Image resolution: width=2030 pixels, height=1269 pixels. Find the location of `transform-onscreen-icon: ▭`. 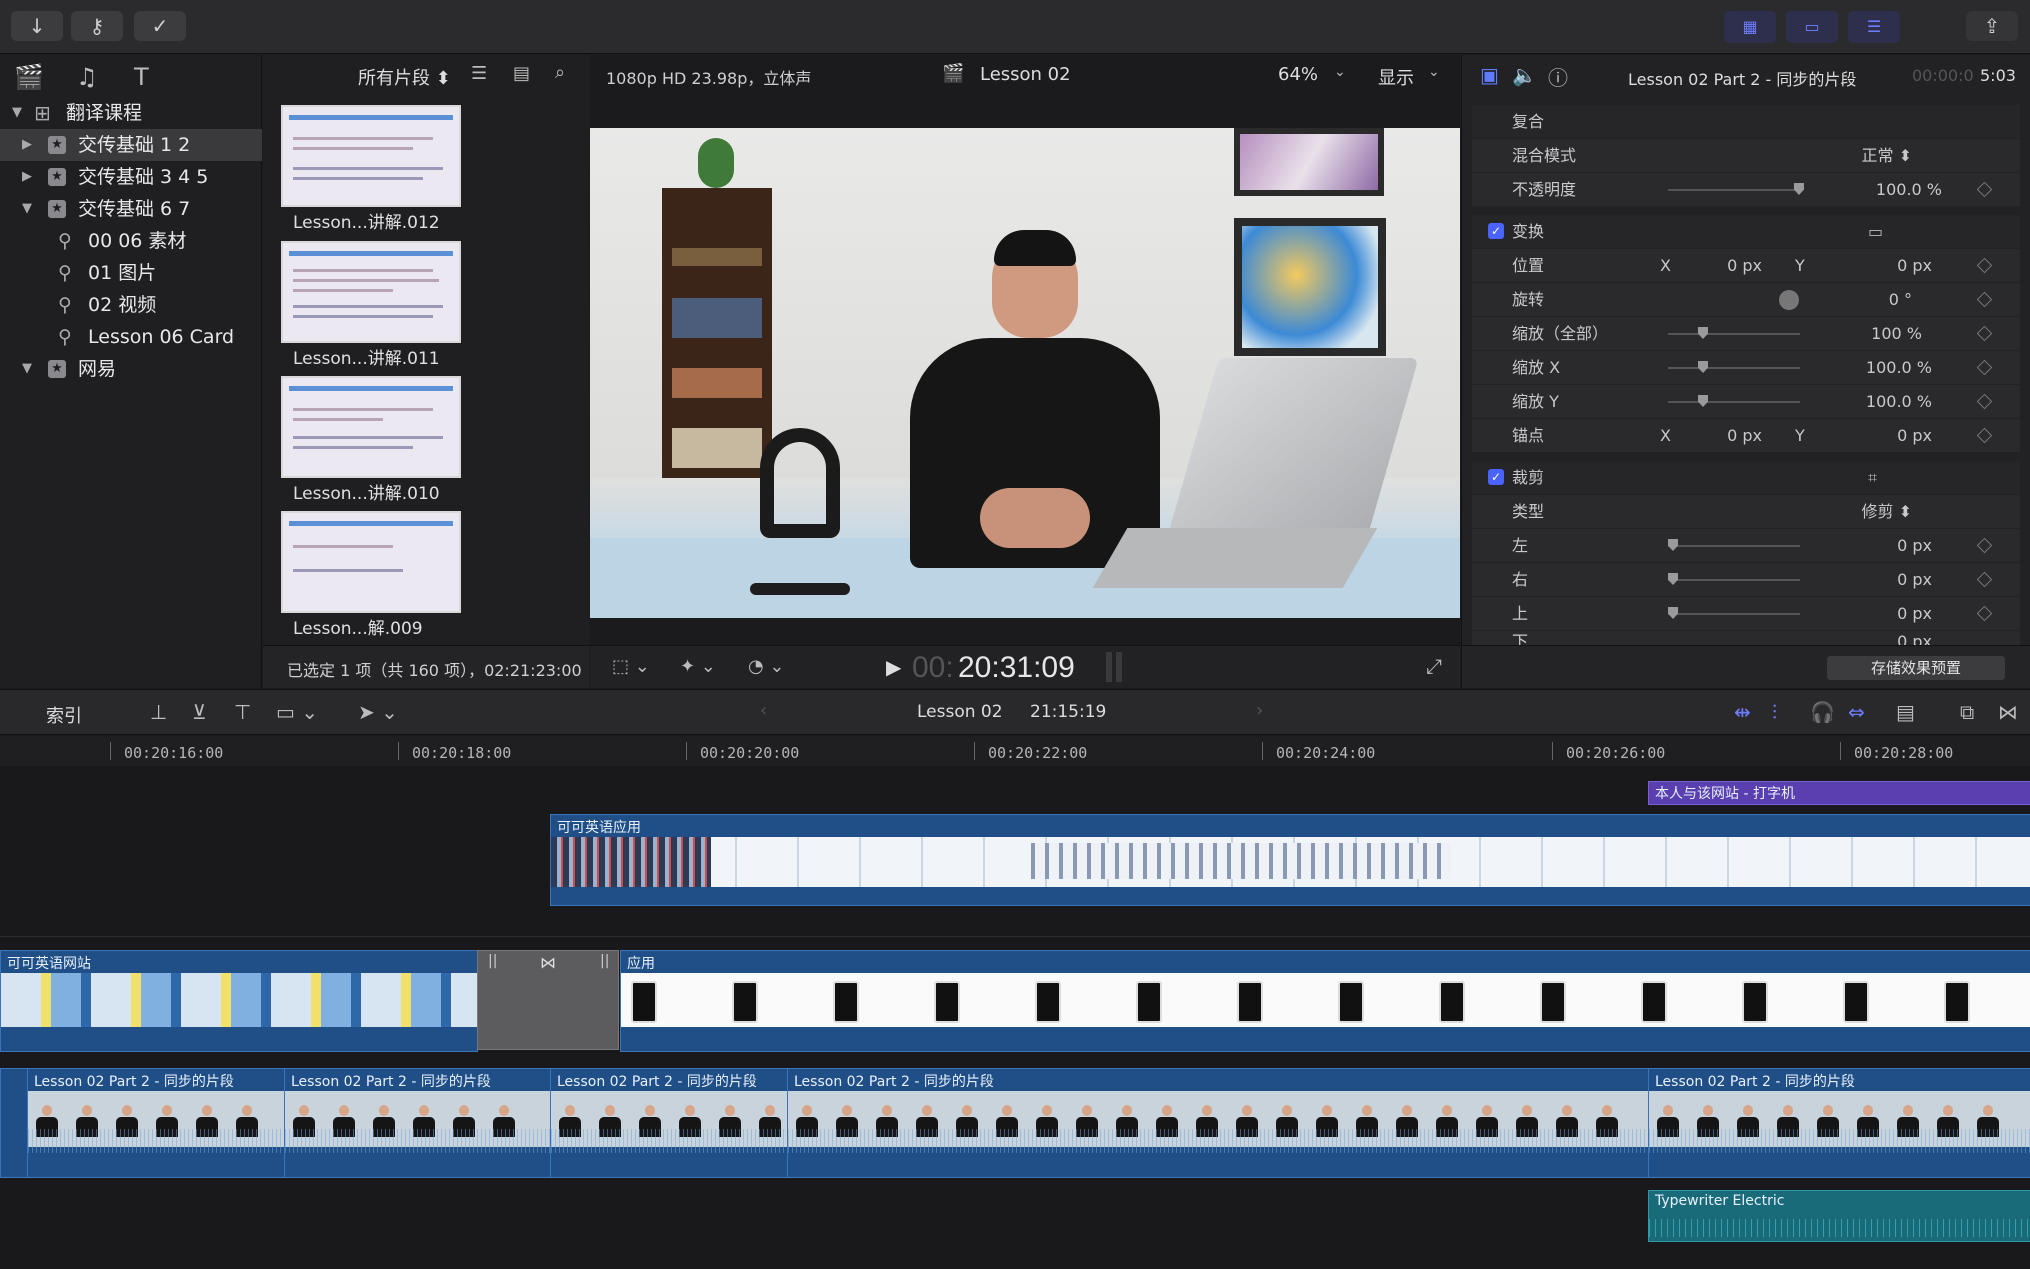

transform-onscreen-icon: ▭ is located at coordinates (1875, 231).